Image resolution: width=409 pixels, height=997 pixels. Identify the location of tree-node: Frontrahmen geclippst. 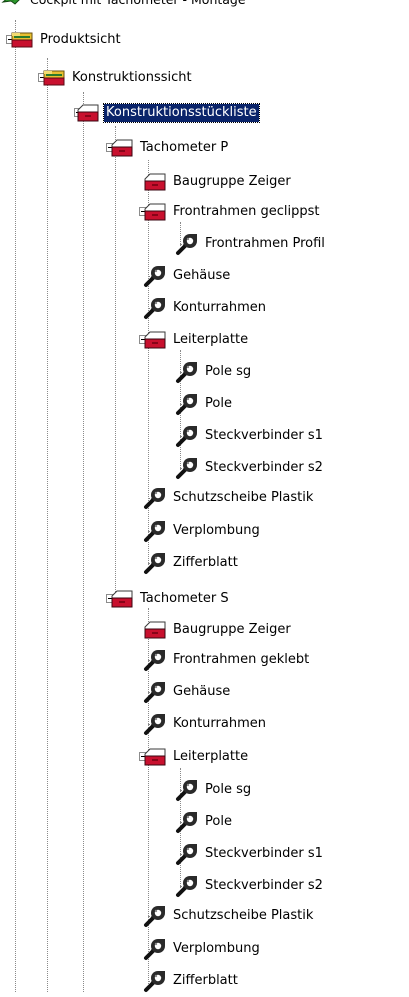
(276, 212).